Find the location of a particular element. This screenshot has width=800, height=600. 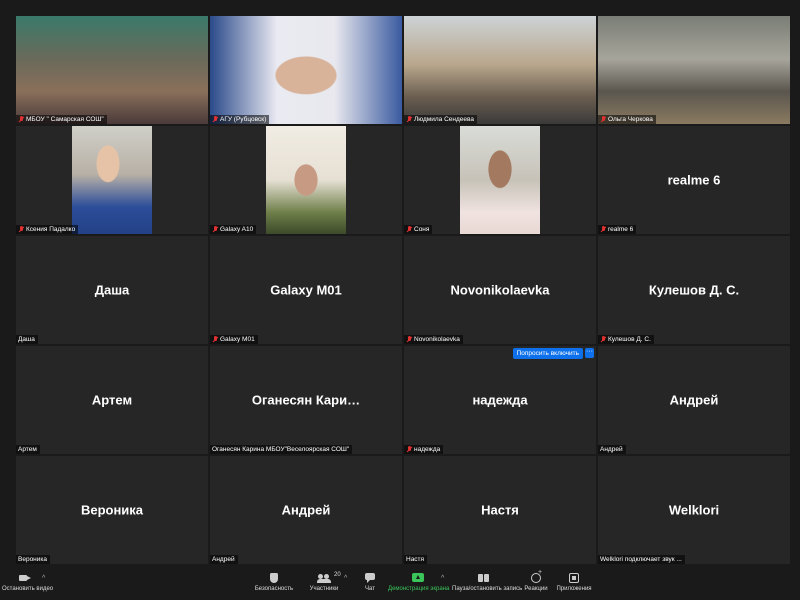

participant-name-tag: МБОУ " Самарская СОШ" is located at coordinates (61, 119).